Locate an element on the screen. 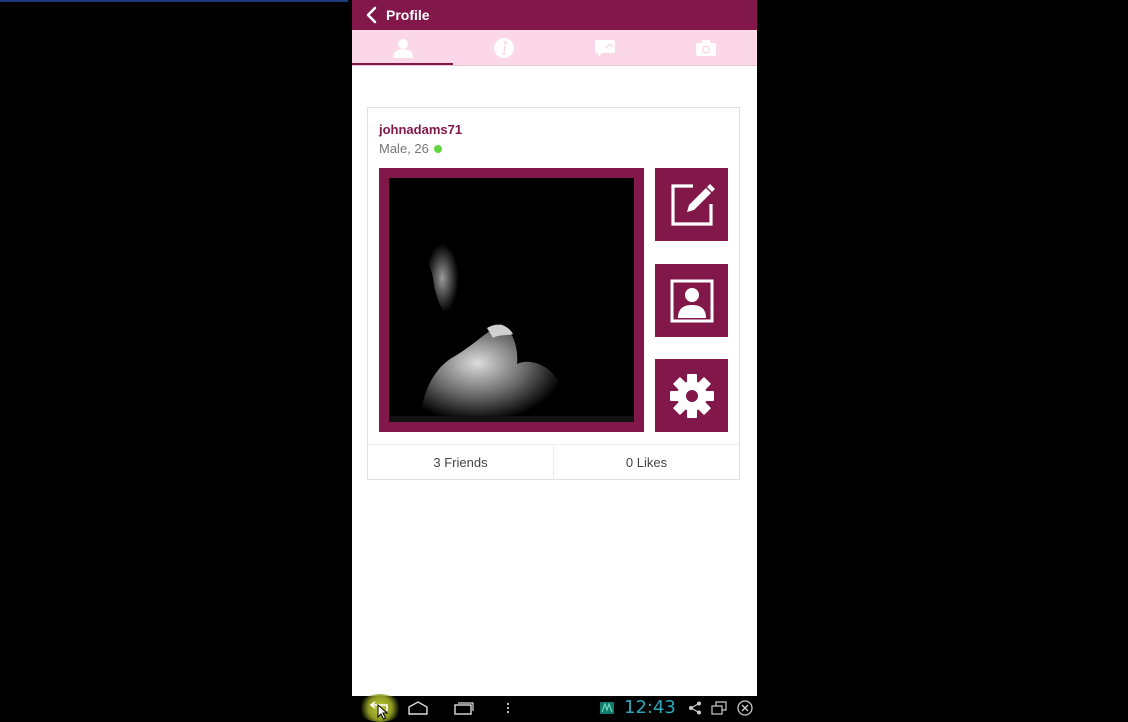 This screenshot has width=1128, height=722. profile-photo is located at coordinates (511, 300).